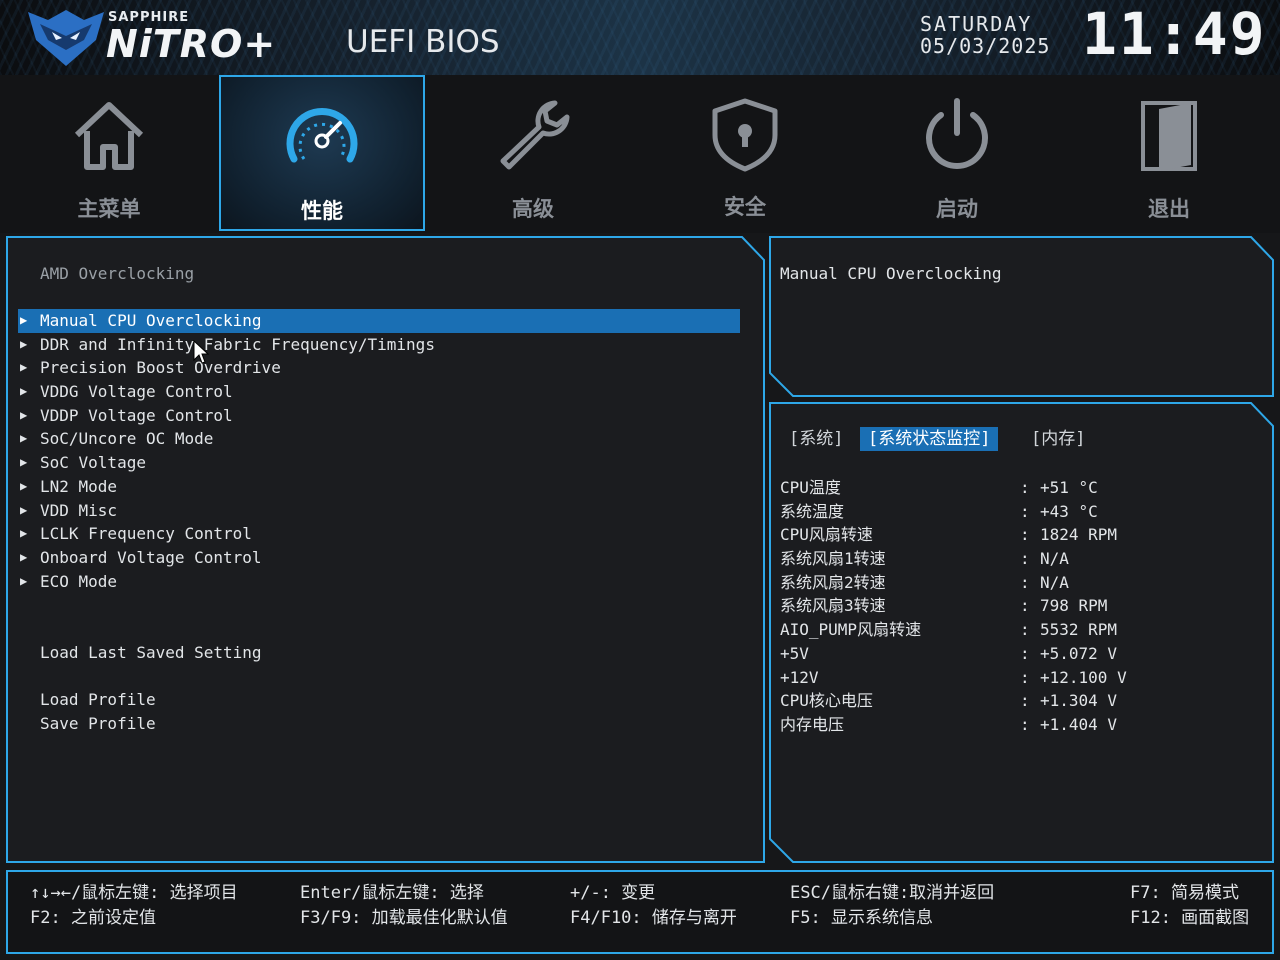 This screenshot has width=1280, height=960. I want to click on key-hint-navigate: ↑↓→←/鼠标左键: 选择项目, so click(134, 893).